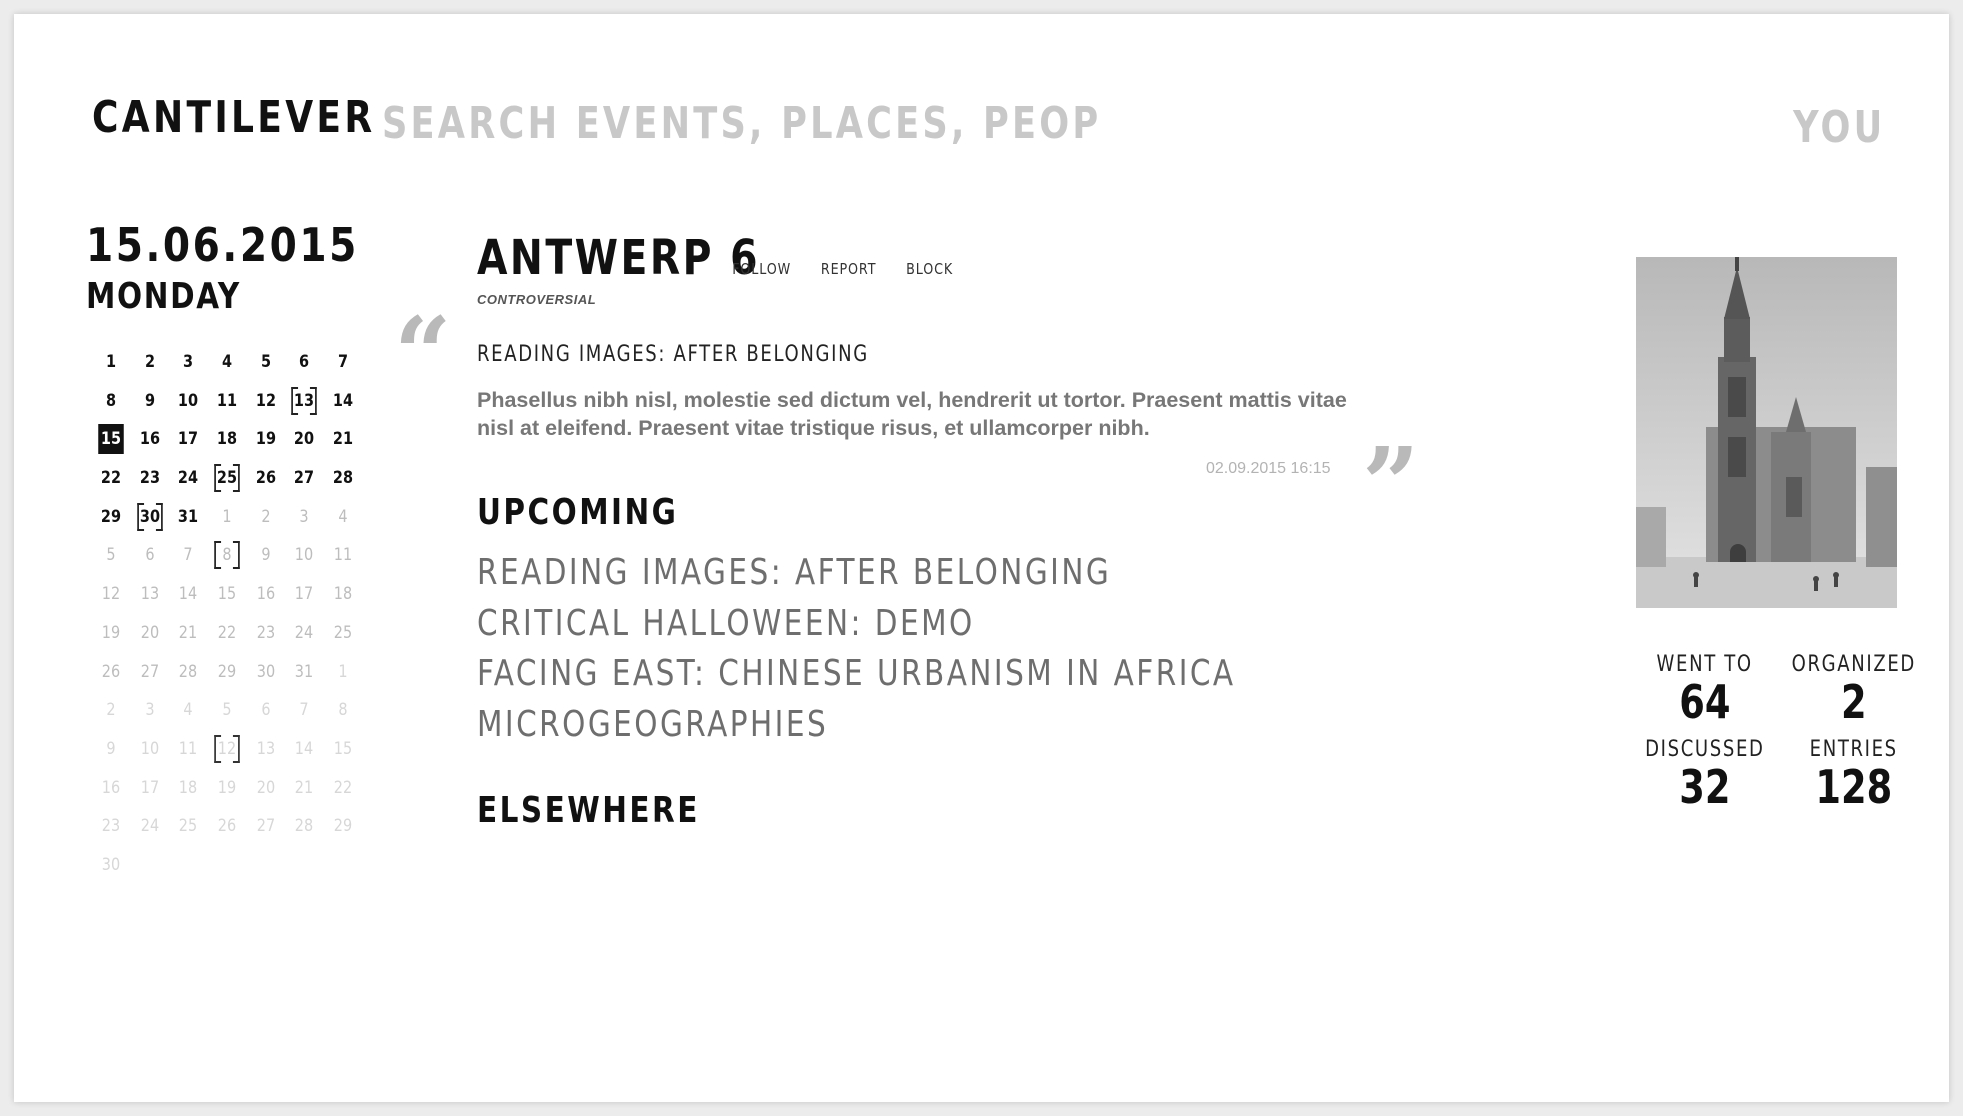 This screenshot has height=1116, width=1963. What do you see at coordinates (856, 725) in the screenshot?
I see `upcoming-item: MICROGEOGRAPHIES` at bounding box center [856, 725].